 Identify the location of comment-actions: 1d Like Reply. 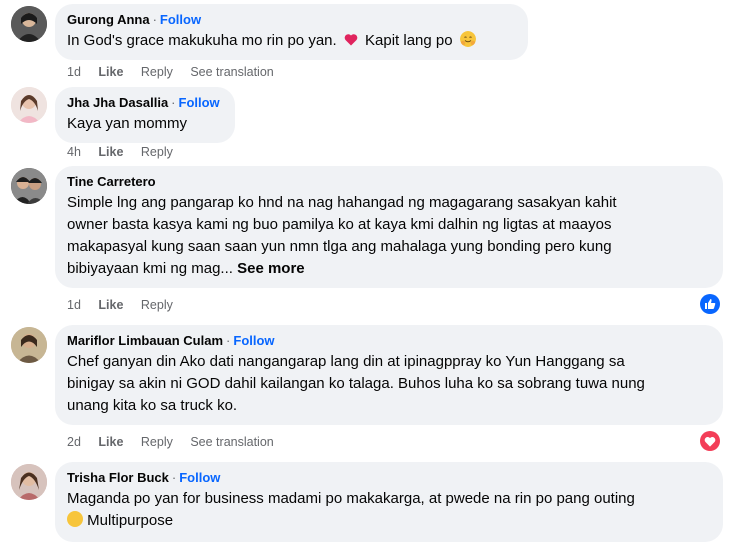
(127, 305).